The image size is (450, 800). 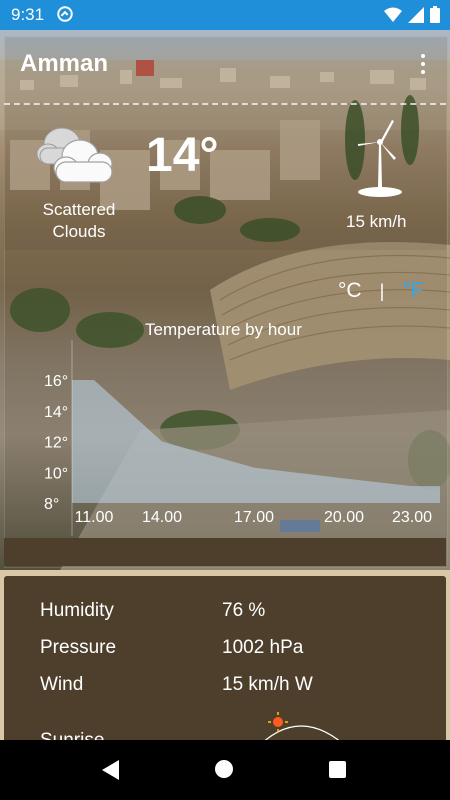 What do you see at coordinates (244, 610) in the screenshot?
I see `humidity-value: 76 %` at bounding box center [244, 610].